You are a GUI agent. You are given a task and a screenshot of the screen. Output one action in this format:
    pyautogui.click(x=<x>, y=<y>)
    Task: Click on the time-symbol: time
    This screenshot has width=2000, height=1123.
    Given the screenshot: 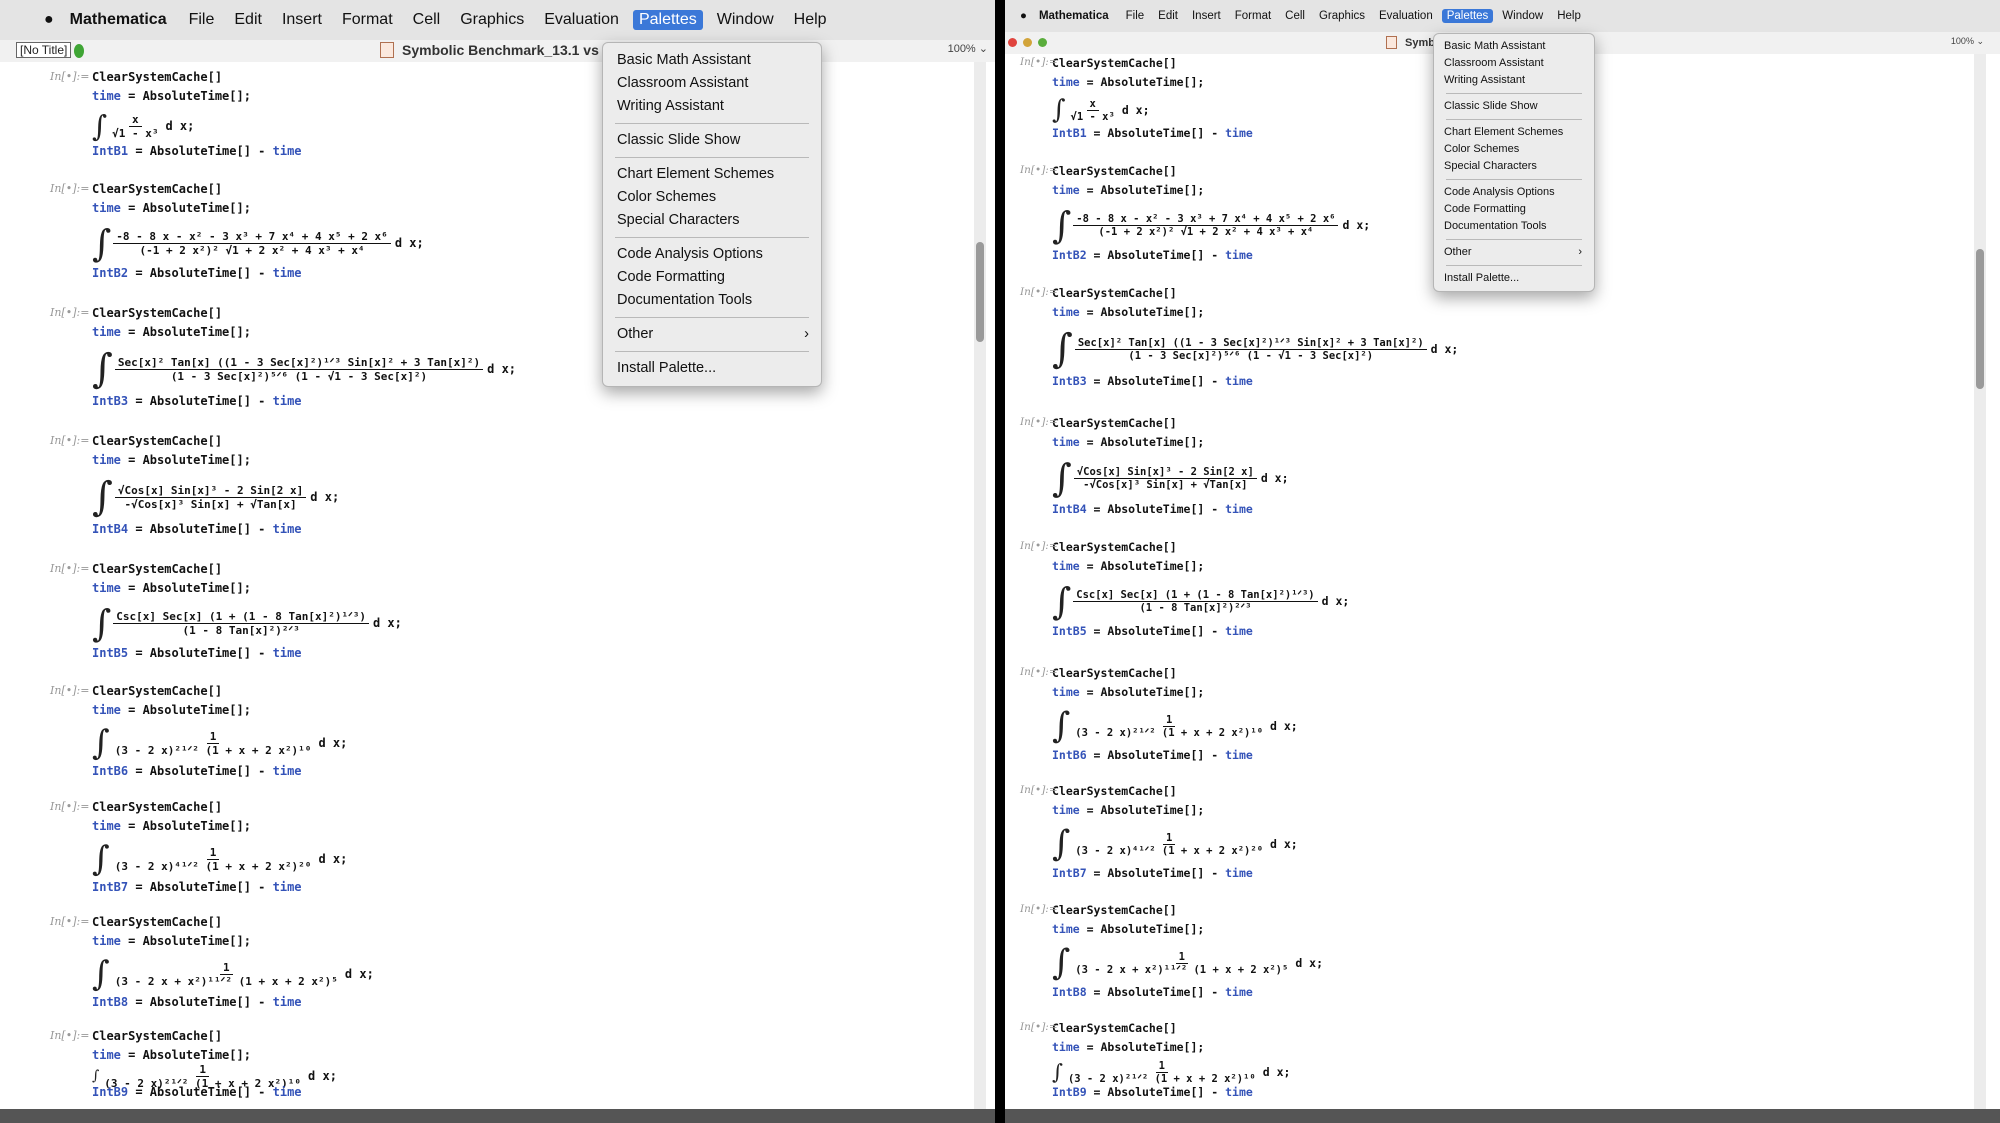 What is the action you would take?
    pyautogui.click(x=1066, y=929)
    